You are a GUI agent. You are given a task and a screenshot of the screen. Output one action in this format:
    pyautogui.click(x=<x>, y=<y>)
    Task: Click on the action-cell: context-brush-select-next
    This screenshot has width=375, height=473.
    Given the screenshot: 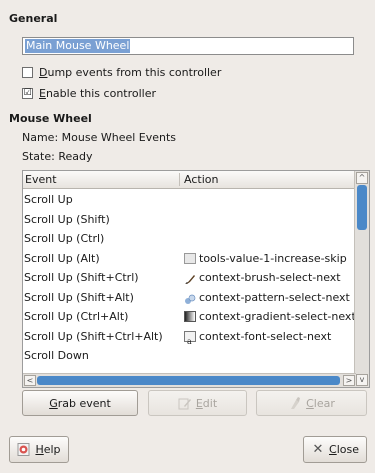 What is the action you would take?
    pyautogui.click(x=262, y=278)
    